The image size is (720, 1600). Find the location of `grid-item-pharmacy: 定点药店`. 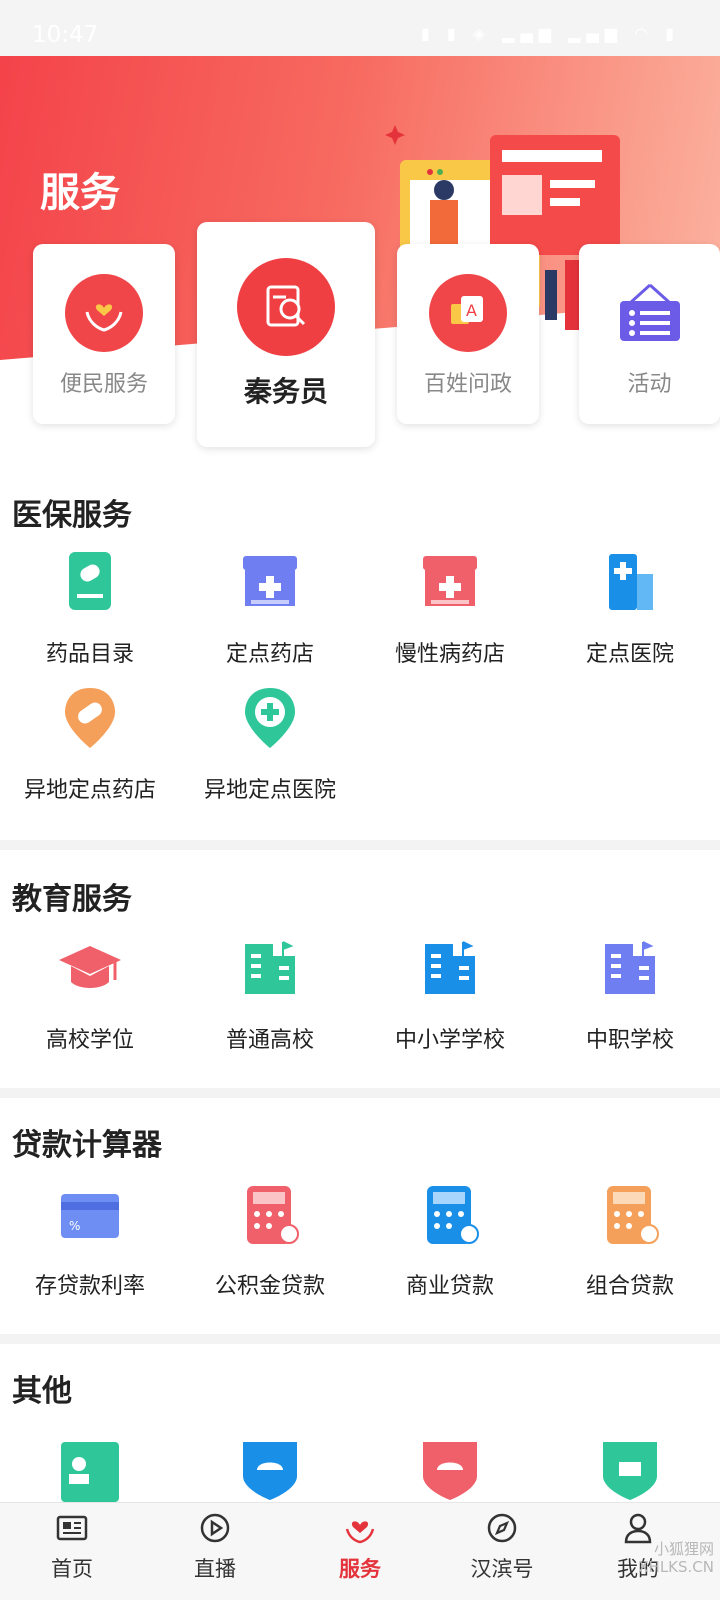

grid-item-pharmacy: 定点药店 is located at coordinates (270, 608).